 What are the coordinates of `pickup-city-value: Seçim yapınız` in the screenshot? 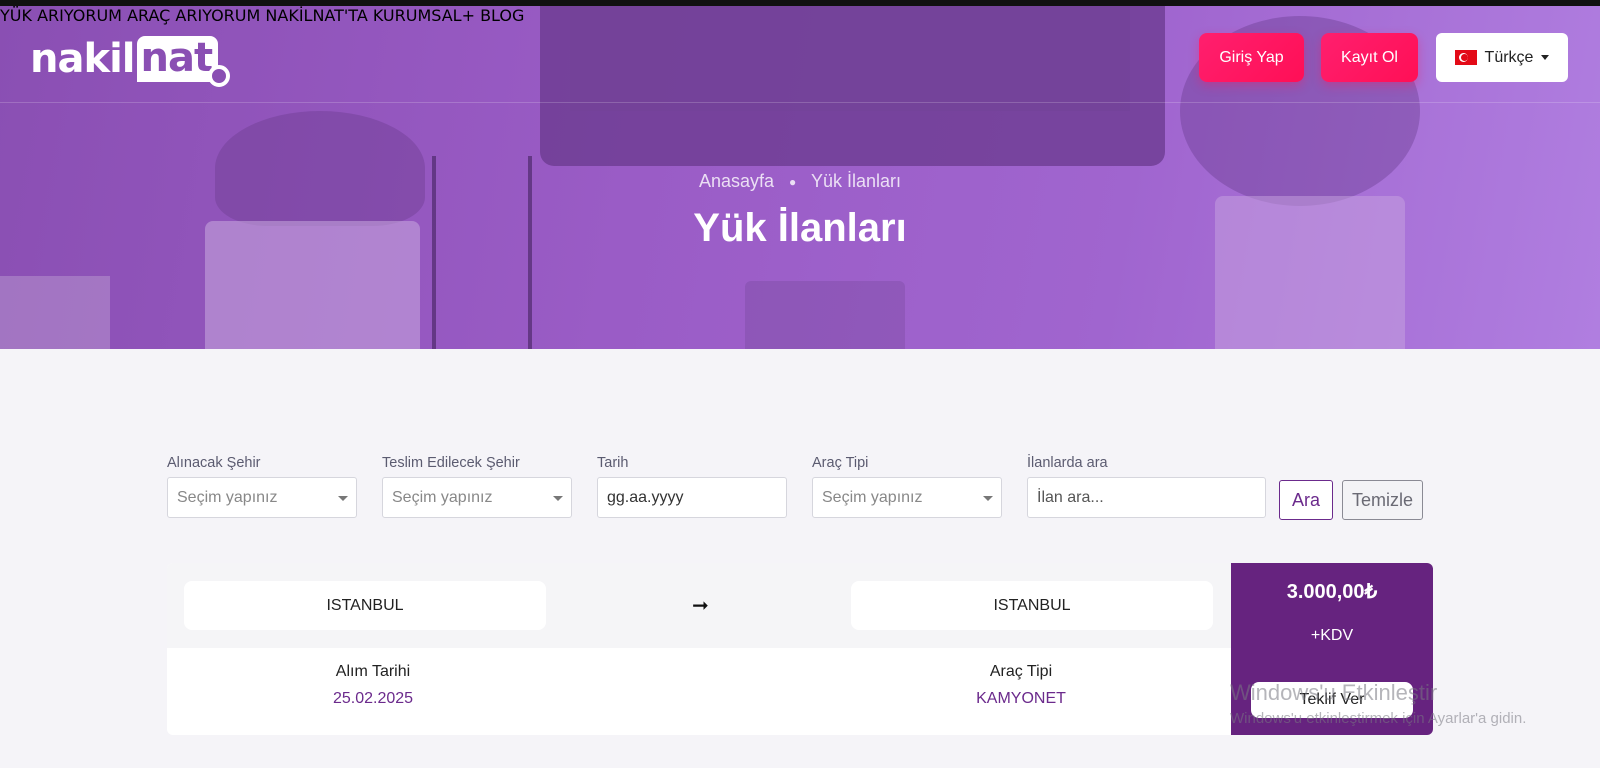 It's located at (227, 497).